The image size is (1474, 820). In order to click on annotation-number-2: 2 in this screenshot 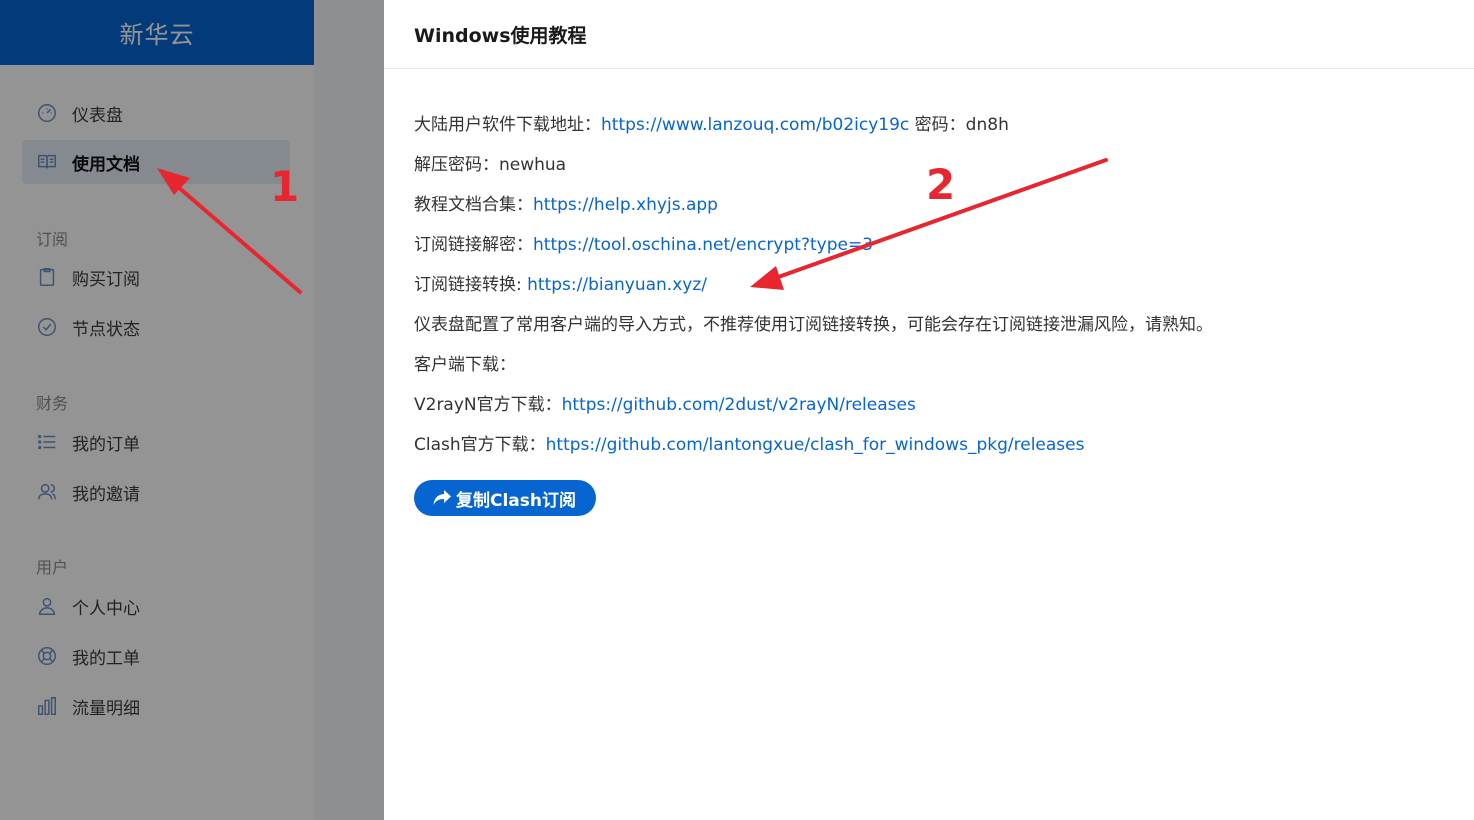, I will do `click(941, 184)`.